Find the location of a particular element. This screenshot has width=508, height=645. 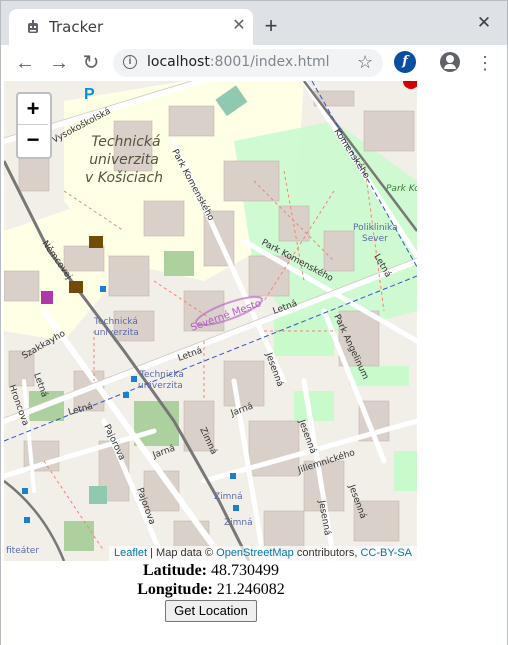

theatre-icon is located at coordinates (47, 297).